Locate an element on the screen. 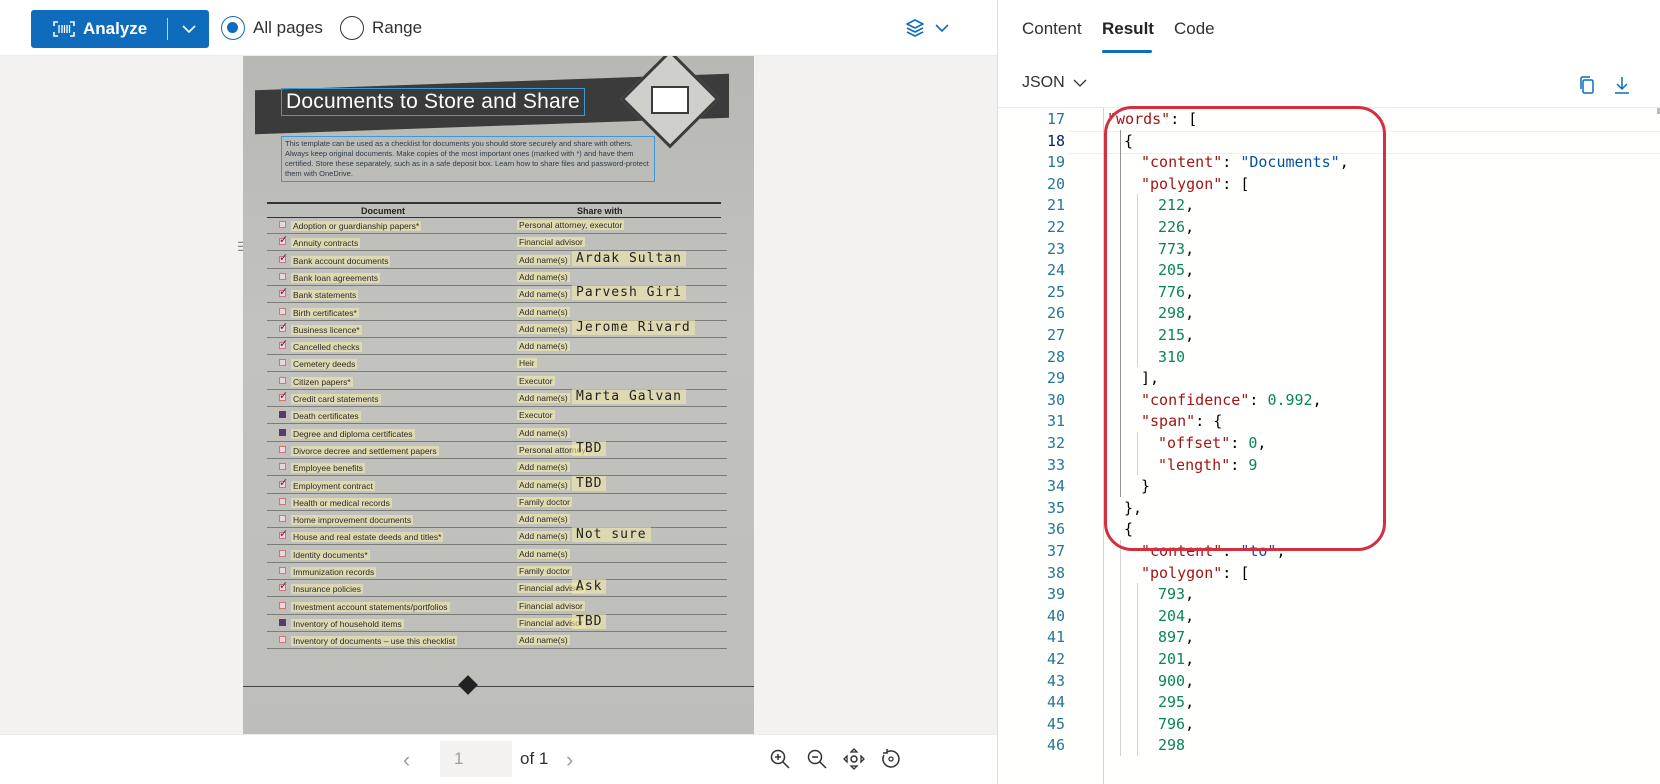 Image resolution: width=1660 pixels, height=784 pixels. zoom-out-button is located at coordinates (818, 760).